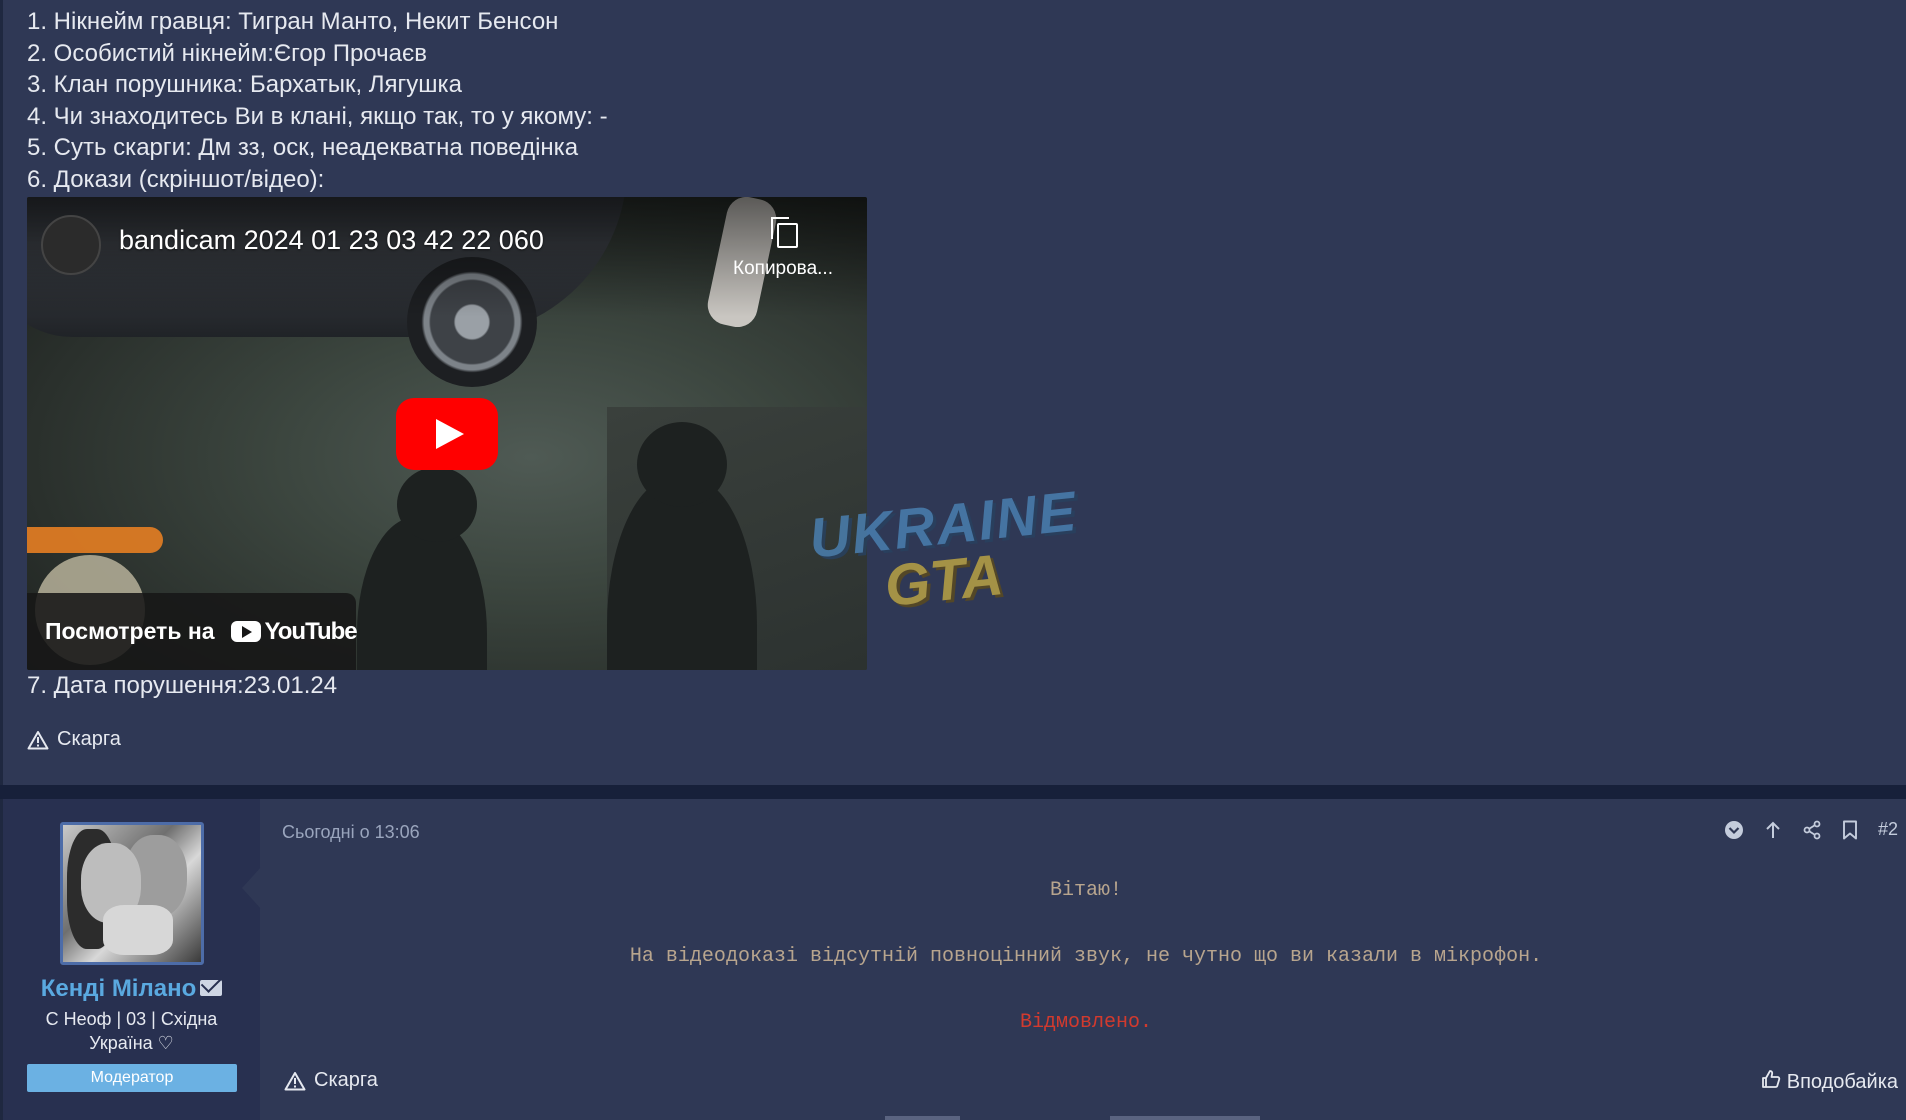  I want to click on like-label: Вподобайка, so click(1842, 1081).